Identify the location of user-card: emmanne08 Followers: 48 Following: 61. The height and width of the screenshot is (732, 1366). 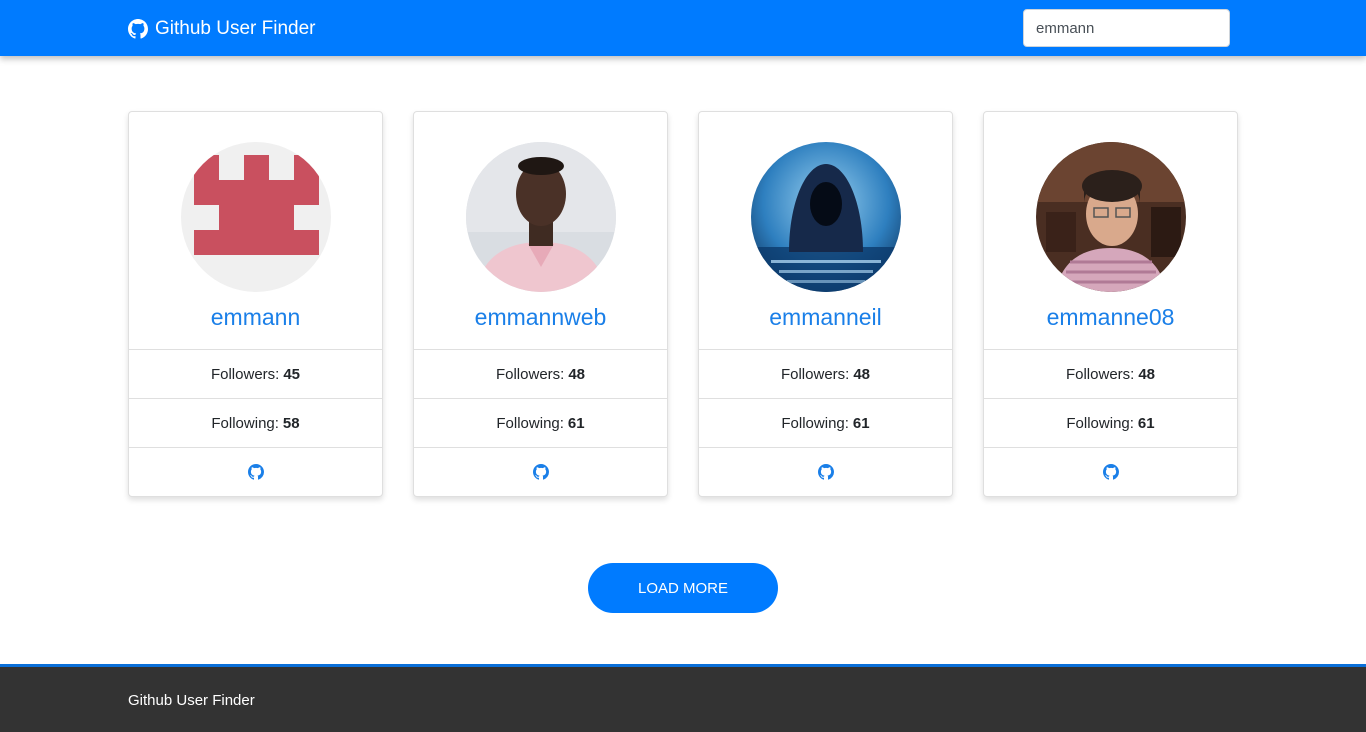
(1110, 304).